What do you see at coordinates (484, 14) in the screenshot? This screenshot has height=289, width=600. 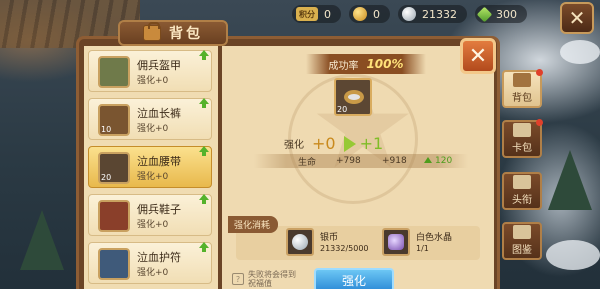 I see `gem-icon` at bounding box center [484, 14].